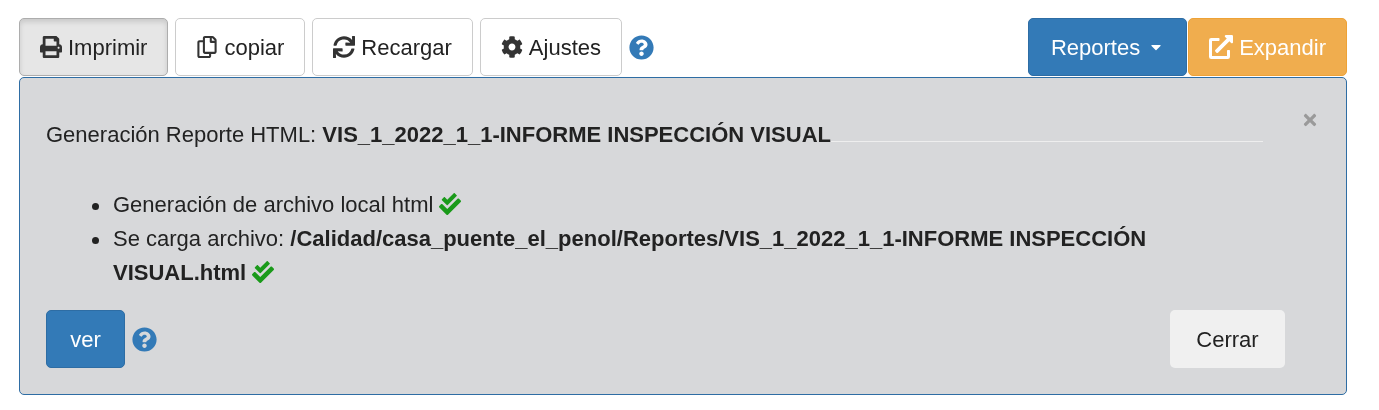 The height and width of the screenshot is (410, 1379). Describe the element at coordinates (51, 47) in the screenshot. I see `printer-icon` at that location.